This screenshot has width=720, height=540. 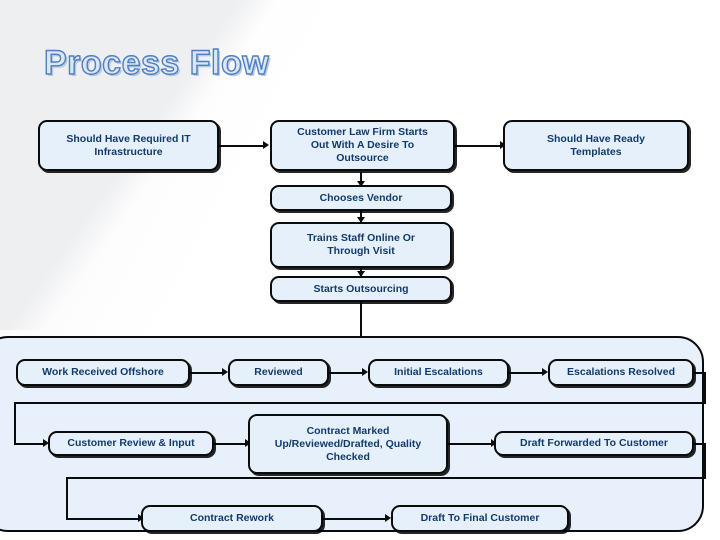 What do you see at coordinates (527, 373) in the screenshot?
I see `connector-initial-to-escalations-resolved` at bounding box center [527, 373].